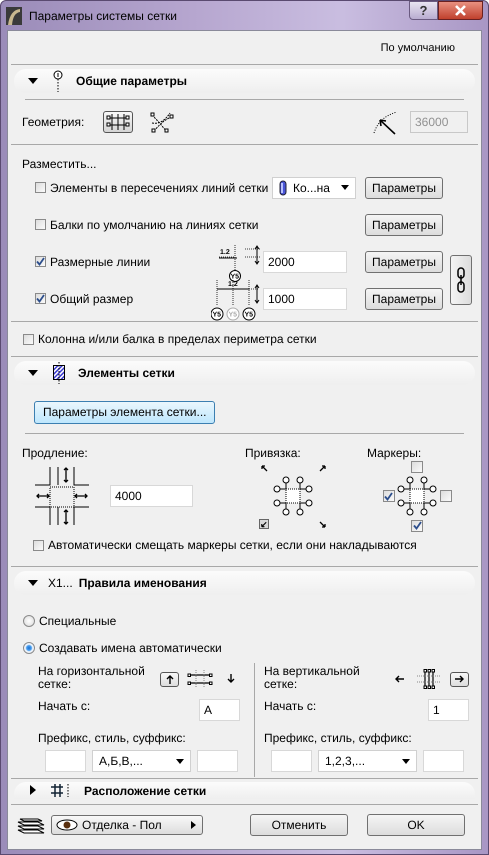  What do you see at coordinates (154, 225) in the screenshot?
I see `checkbox-label: Балки по умолчанию на линиях сетки` at bounding box center [154, 225].